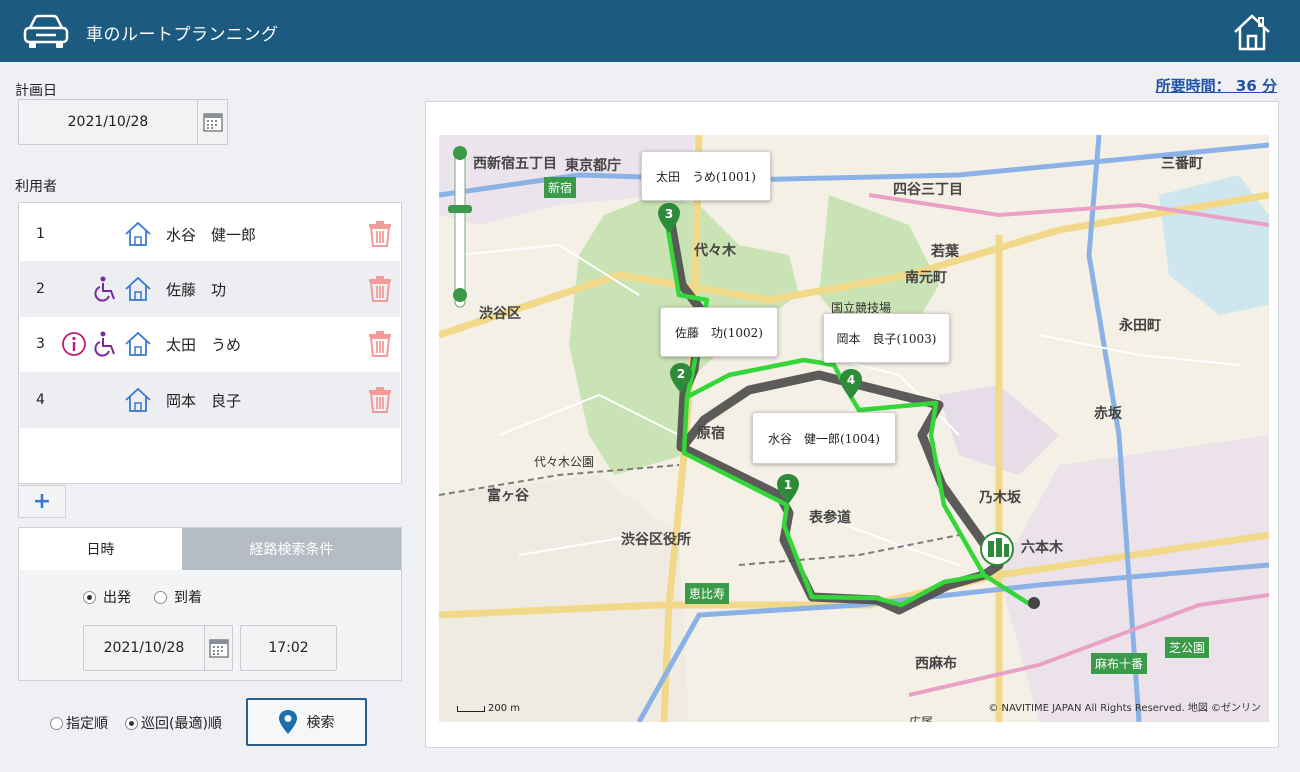  Describe the element at coordinates (1119, 663) in the screenshot. I see `station-label: 麻布十番` at that location.